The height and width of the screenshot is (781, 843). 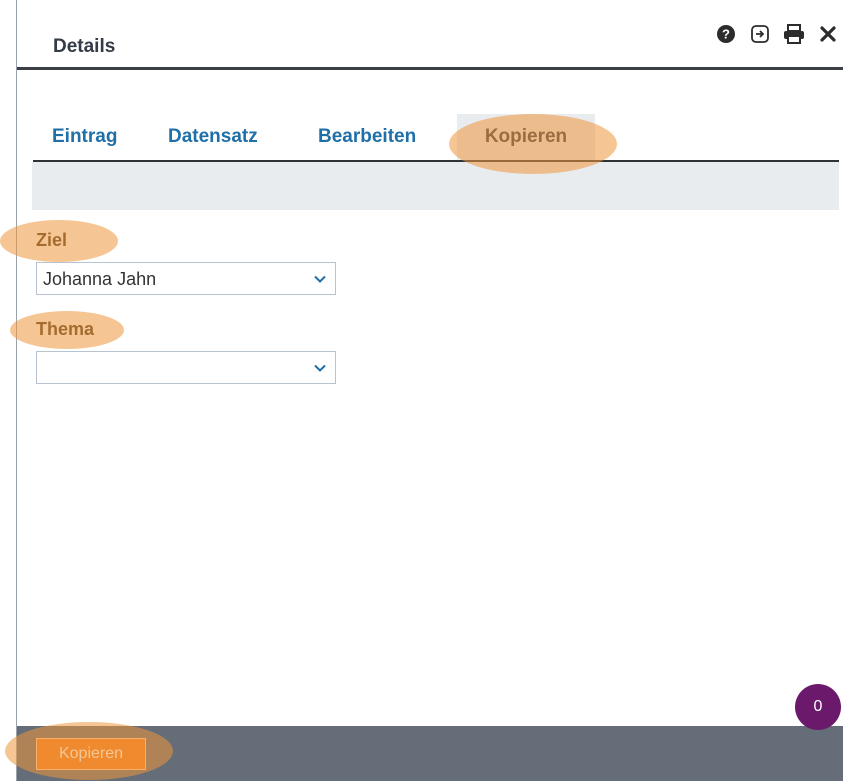 What do you see at coordinates (186, 278) in the screenshot?
I see `ziel-select: Johanna Jahn` at bounding box center [186, 278].